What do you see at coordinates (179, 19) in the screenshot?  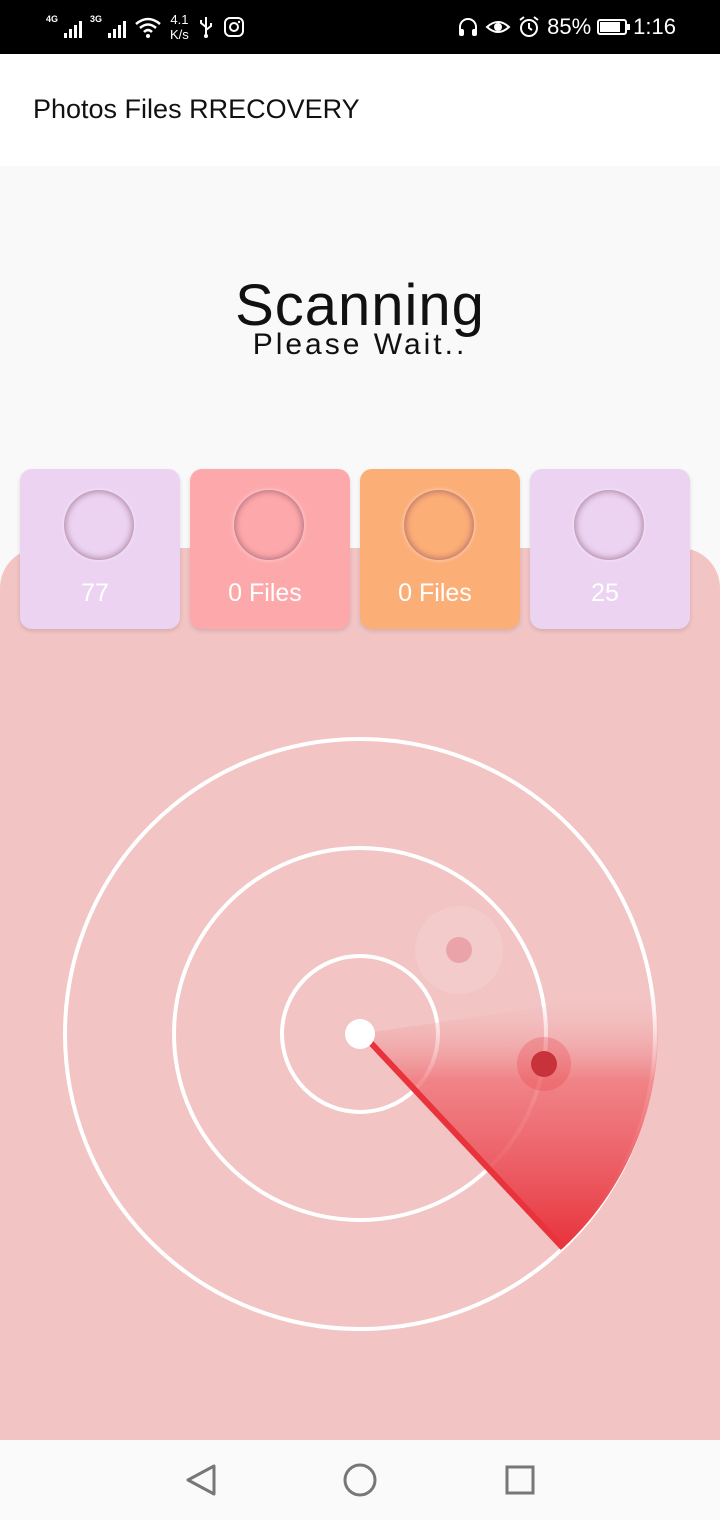 I see `speed-value: 4.1` at bounding box center [179, 19].